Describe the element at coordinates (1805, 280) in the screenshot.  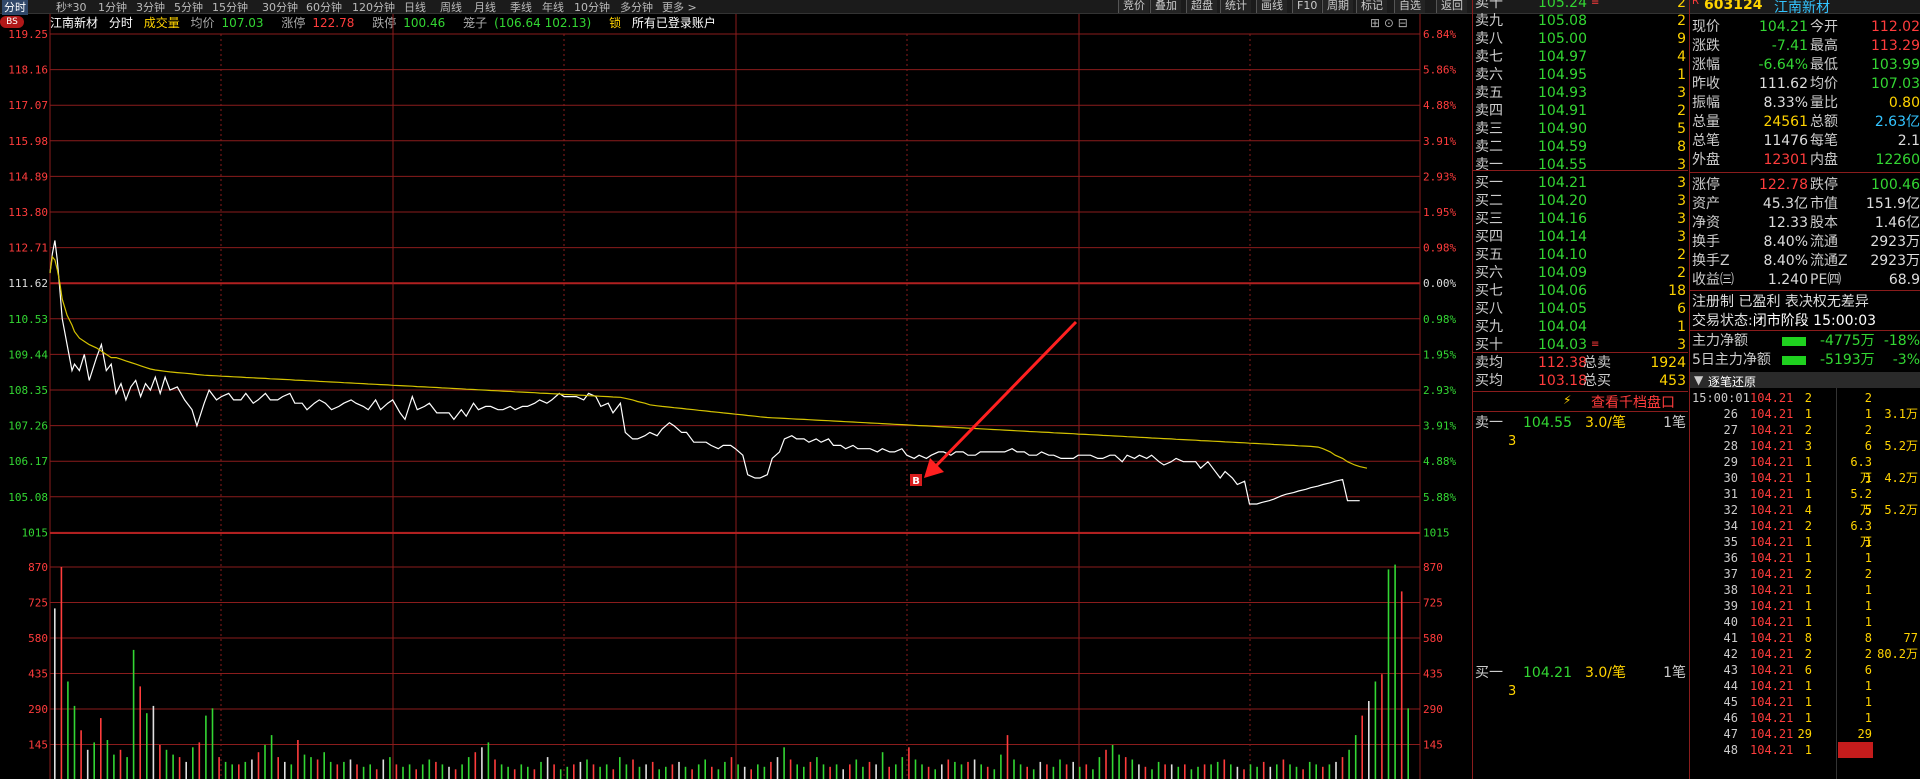
I see `info-row: 收益㈢ 1.240 PE㈣ 68.9` at that location.